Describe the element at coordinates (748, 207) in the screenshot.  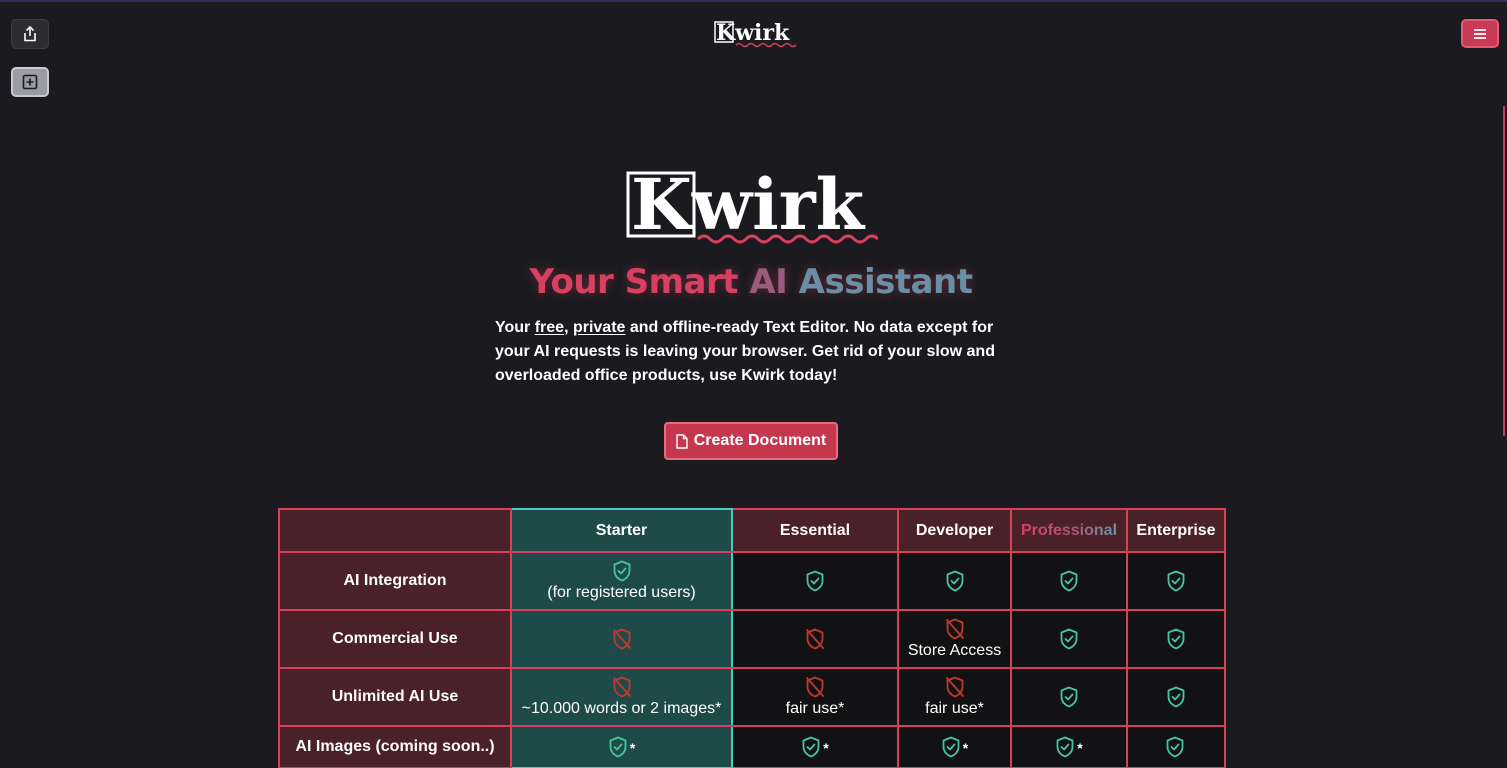
I see `hero-logo-text: Kwirk` at that location.